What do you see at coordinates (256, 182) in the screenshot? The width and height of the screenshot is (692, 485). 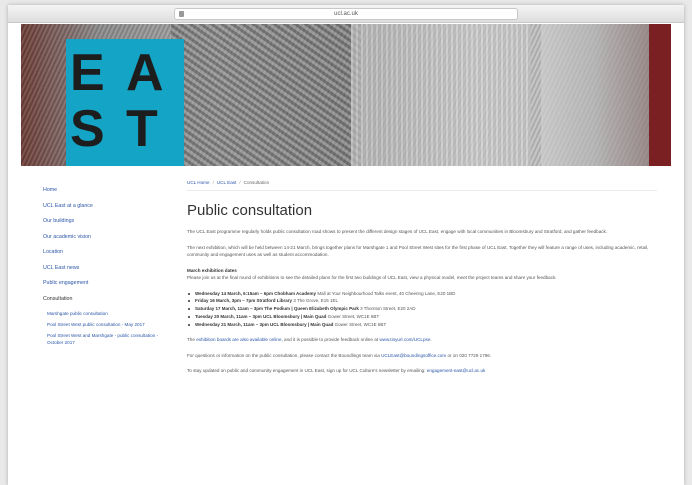 I see `breadcrumb-current: Consultation` at bounding box center [256, 182].